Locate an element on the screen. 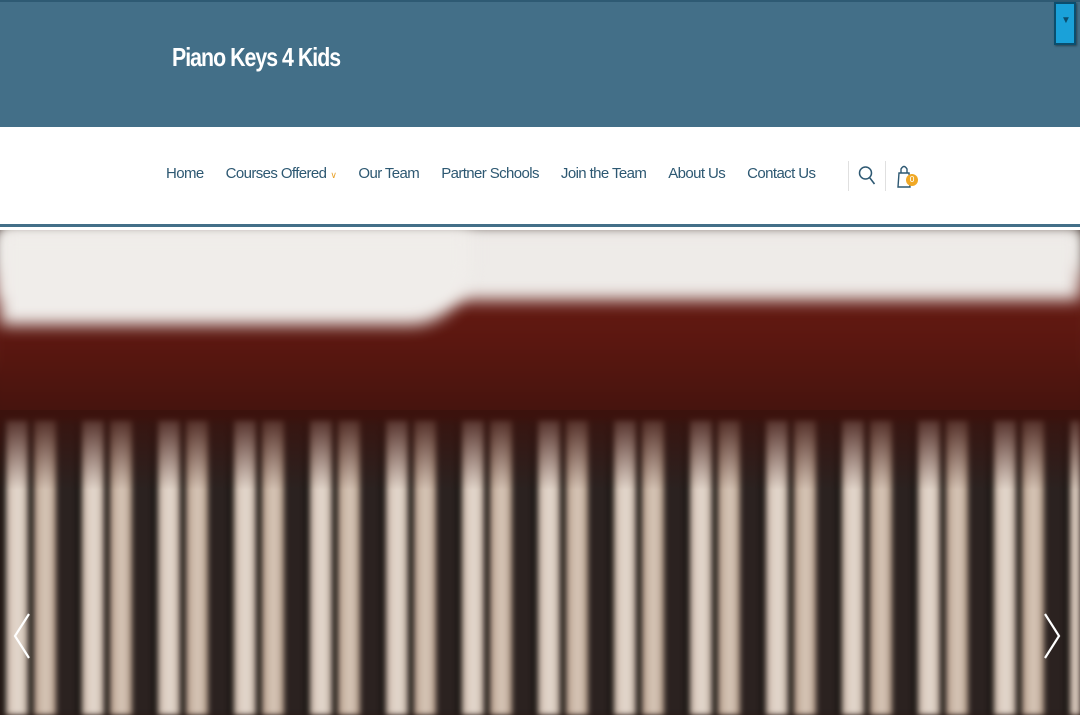 The height and width of the screenshot is (715, 1080). site-title: Piano Keys 4 Kids is located at coordinates (256, 57).